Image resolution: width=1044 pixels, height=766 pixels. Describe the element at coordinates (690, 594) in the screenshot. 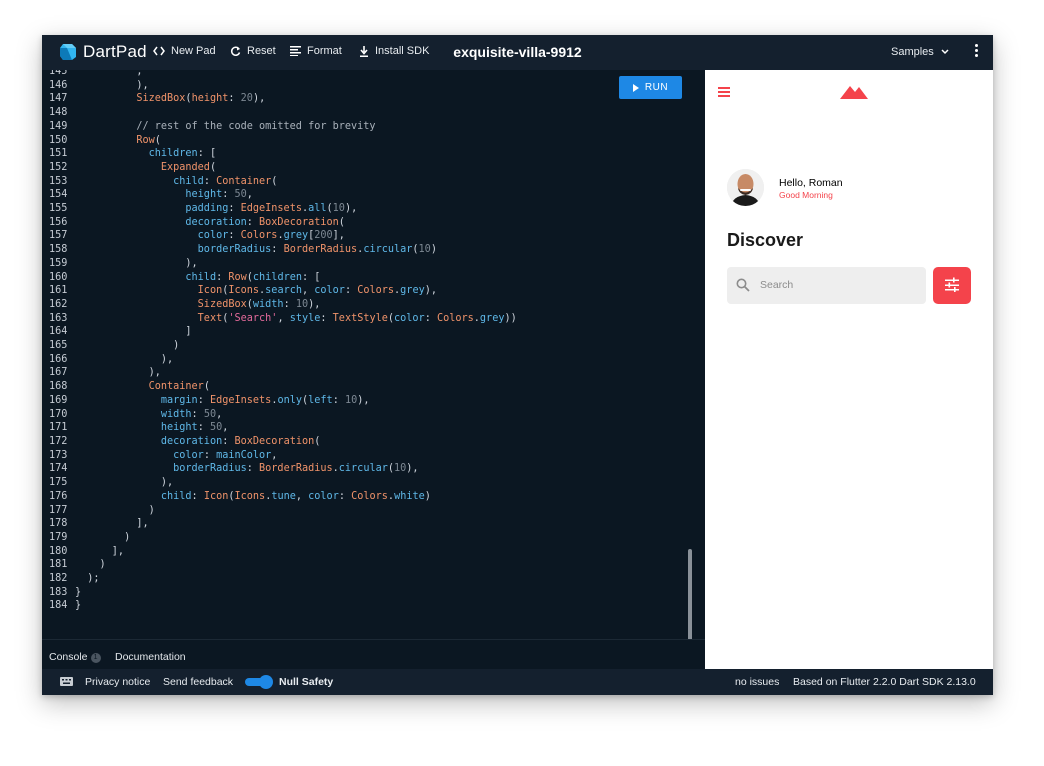

I see `editor-scrollbar` at that location.